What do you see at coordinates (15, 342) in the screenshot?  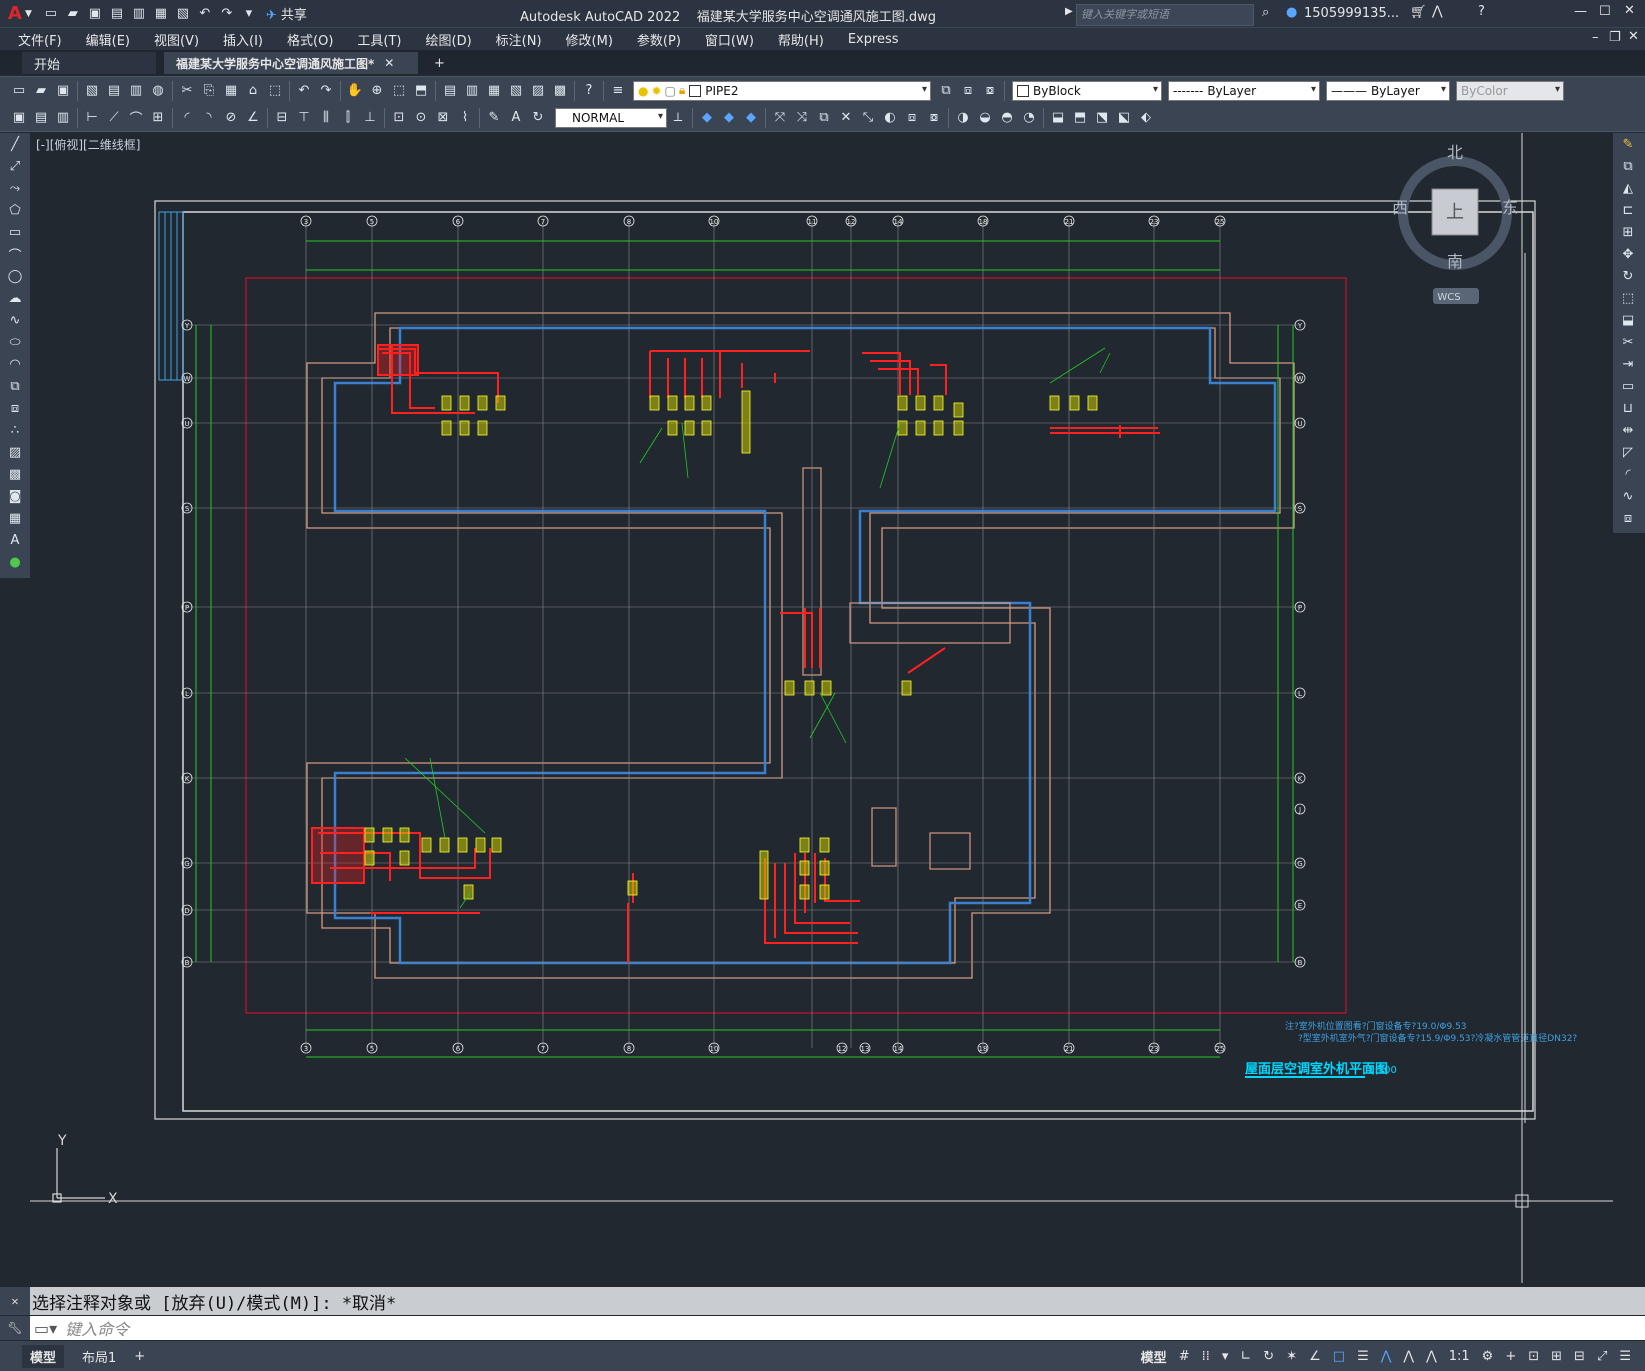 I see `ellipse-icon: ⬭` at bounding box center [15, 342].